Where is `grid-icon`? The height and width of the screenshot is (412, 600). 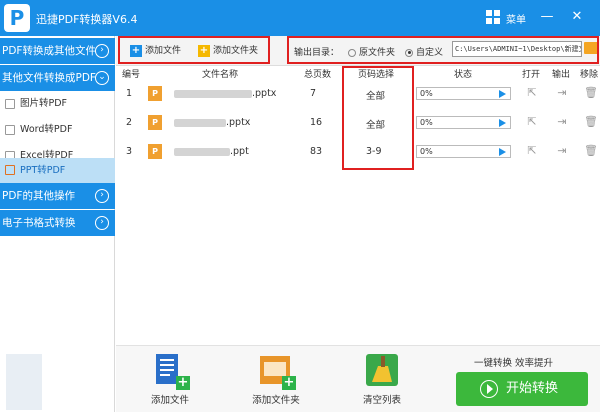 grid-icon is located at coordinates (493, 17).